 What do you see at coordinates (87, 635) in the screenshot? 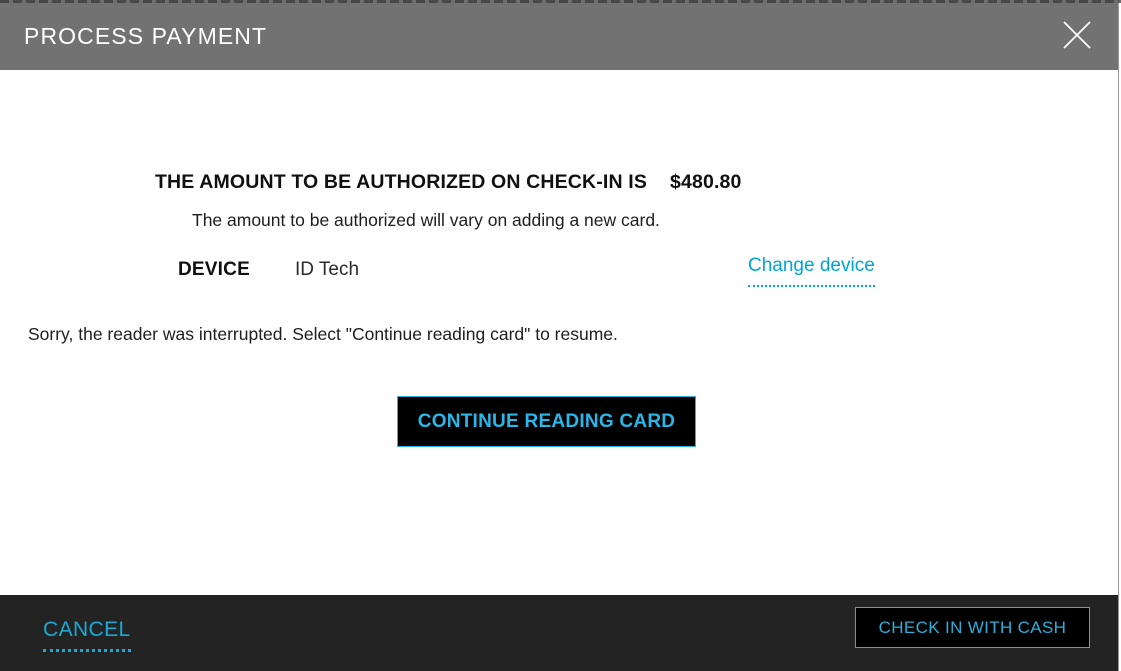
I see `cancel-button: CANCEL` at bounding box center [87, 635].